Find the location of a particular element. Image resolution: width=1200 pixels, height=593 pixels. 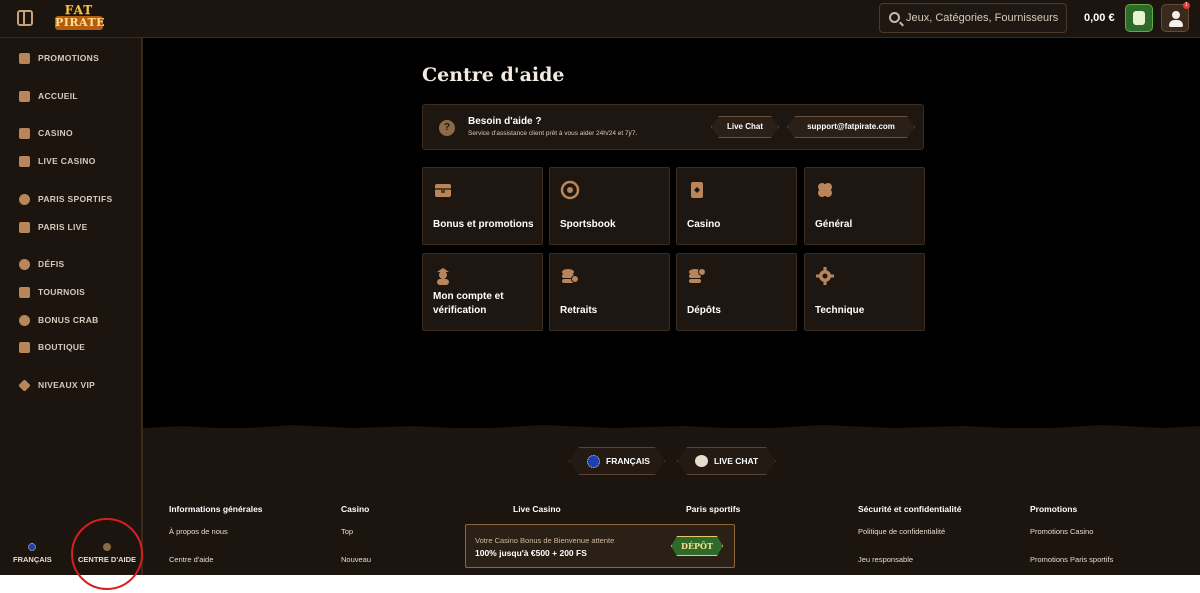

fat-pirate-logo: FAT PIRATE is located at coordinates (80, 17).